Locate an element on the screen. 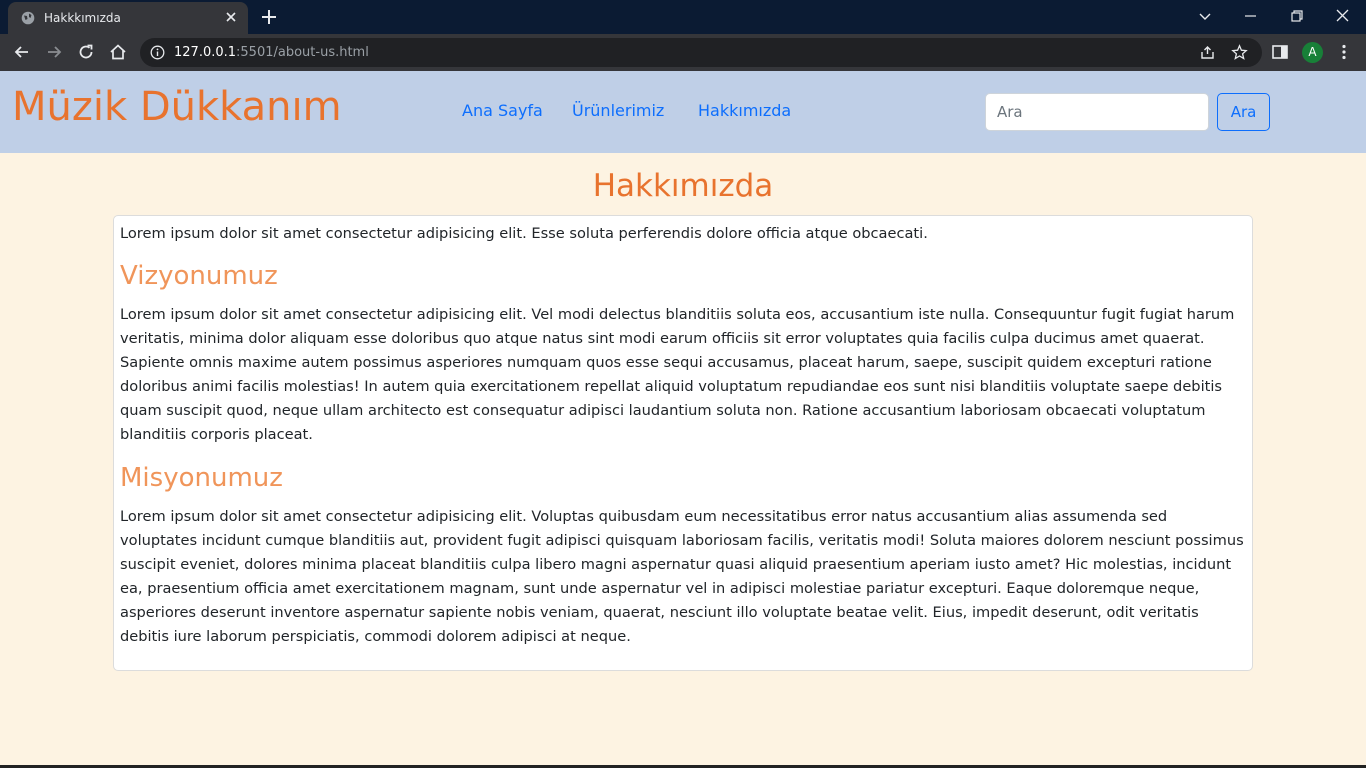 The width and height of the screenshot is (1366, 768). kebab-menu-icon is located at coordinates (1344, 52).